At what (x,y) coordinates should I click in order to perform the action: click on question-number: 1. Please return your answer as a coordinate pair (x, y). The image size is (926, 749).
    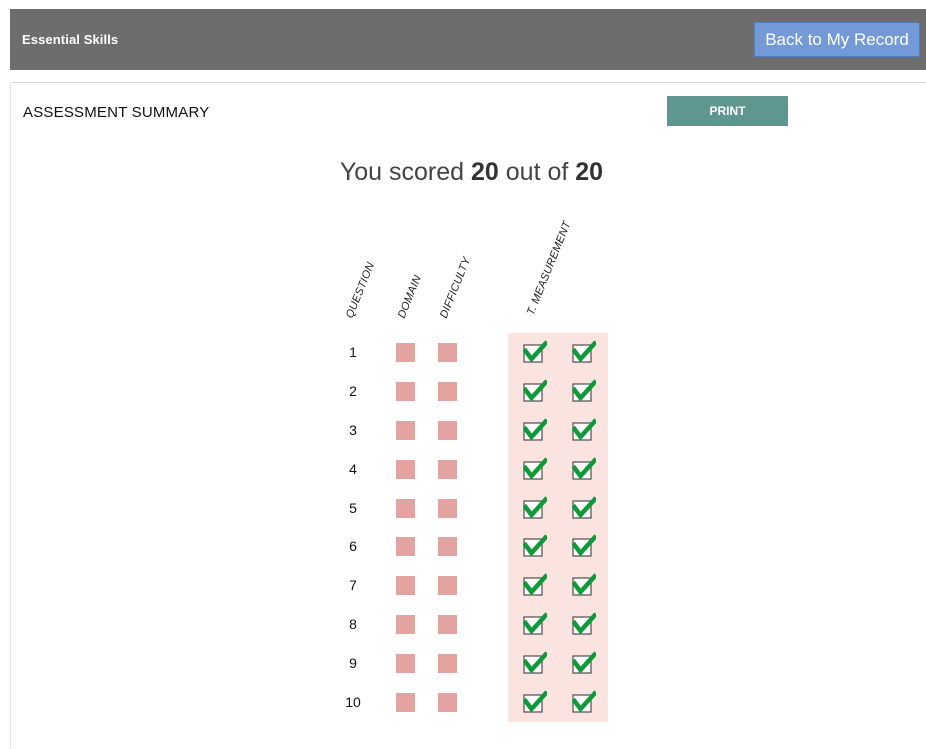
    Looking at the image, I should click on (353, 352).